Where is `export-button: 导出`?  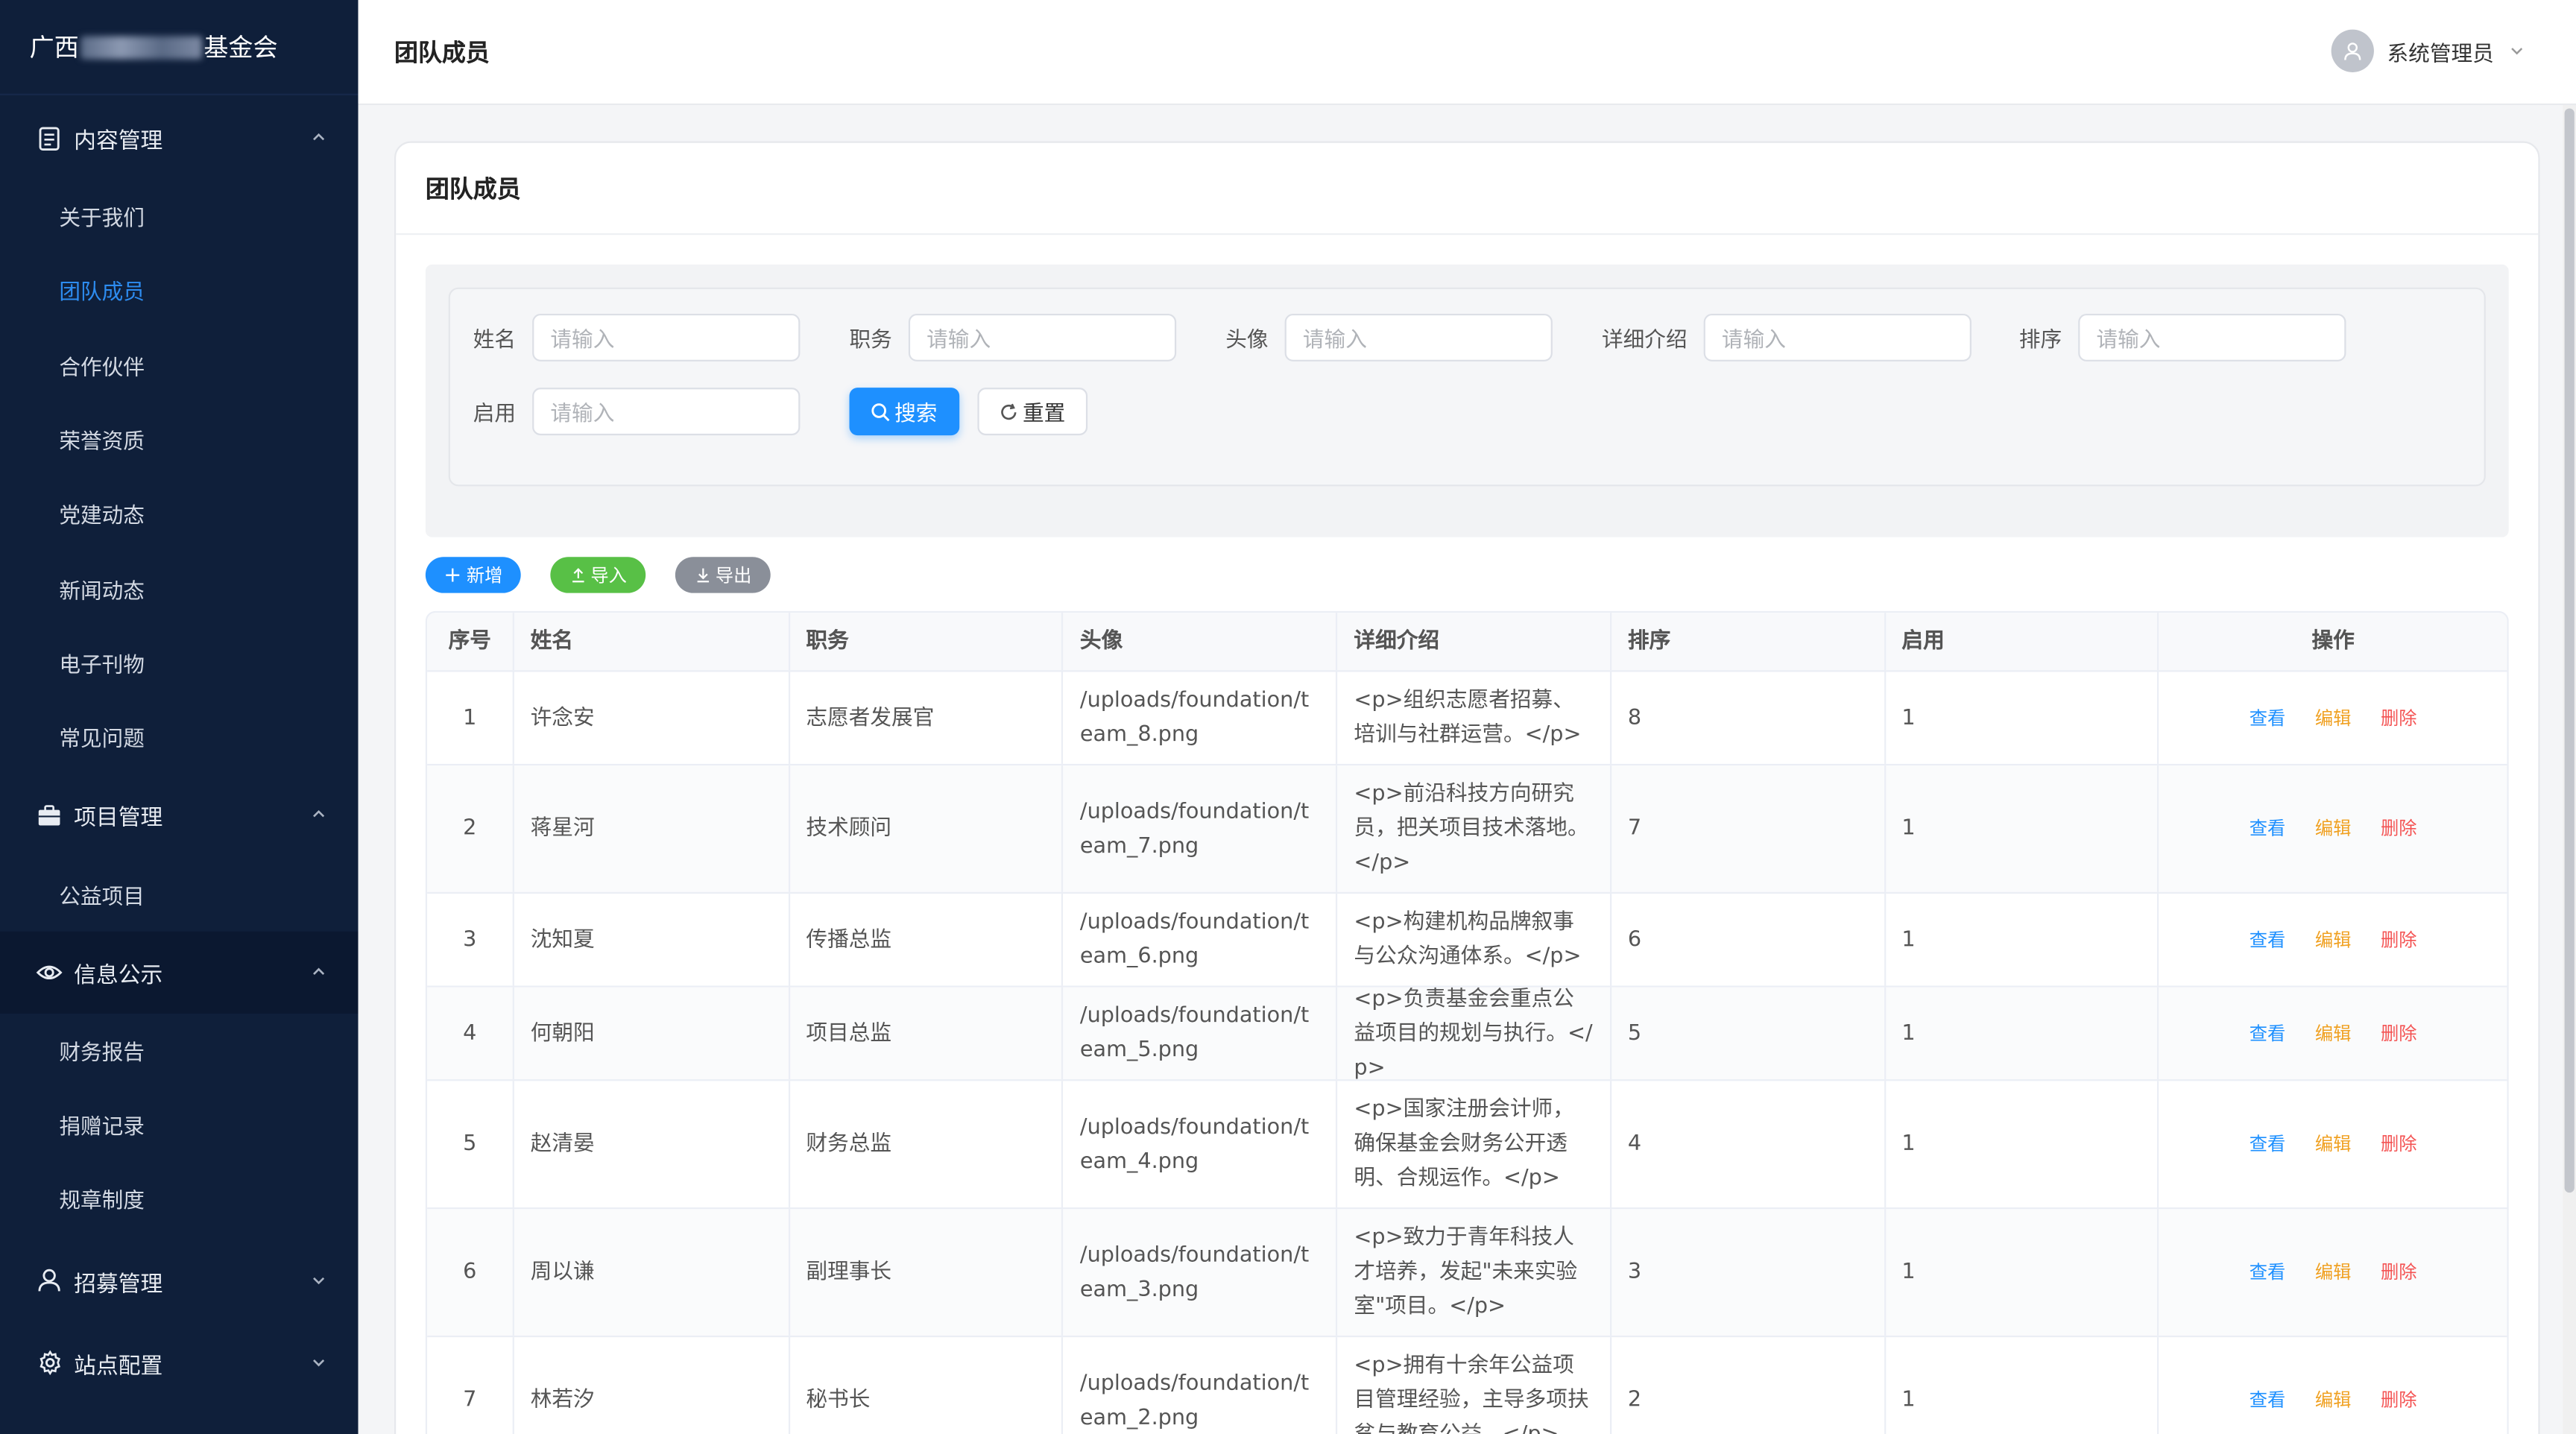 export-button: 导出 is located at coordinates (723, 575).